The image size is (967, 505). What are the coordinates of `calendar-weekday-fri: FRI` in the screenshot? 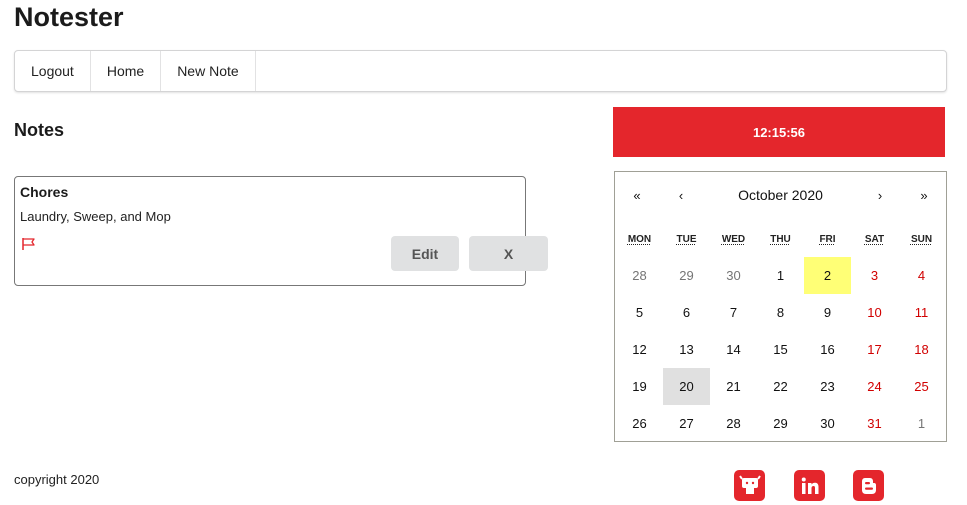 It's located at (827, 239).